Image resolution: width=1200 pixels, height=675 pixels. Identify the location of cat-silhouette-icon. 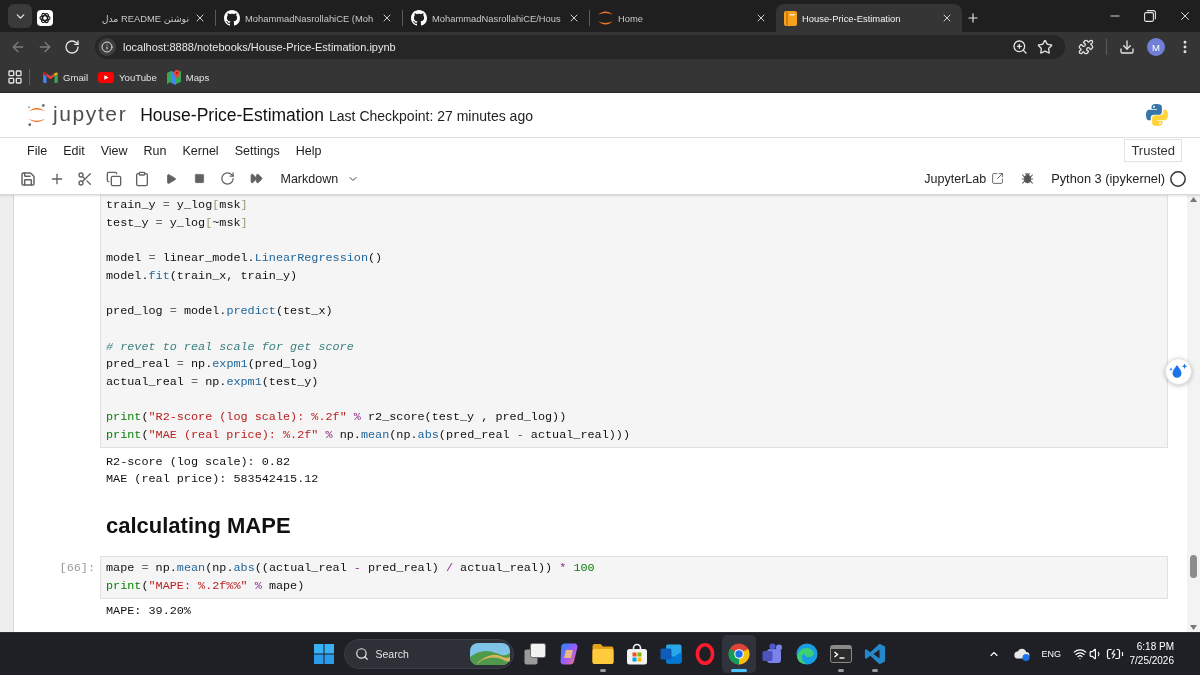
(419, 18).